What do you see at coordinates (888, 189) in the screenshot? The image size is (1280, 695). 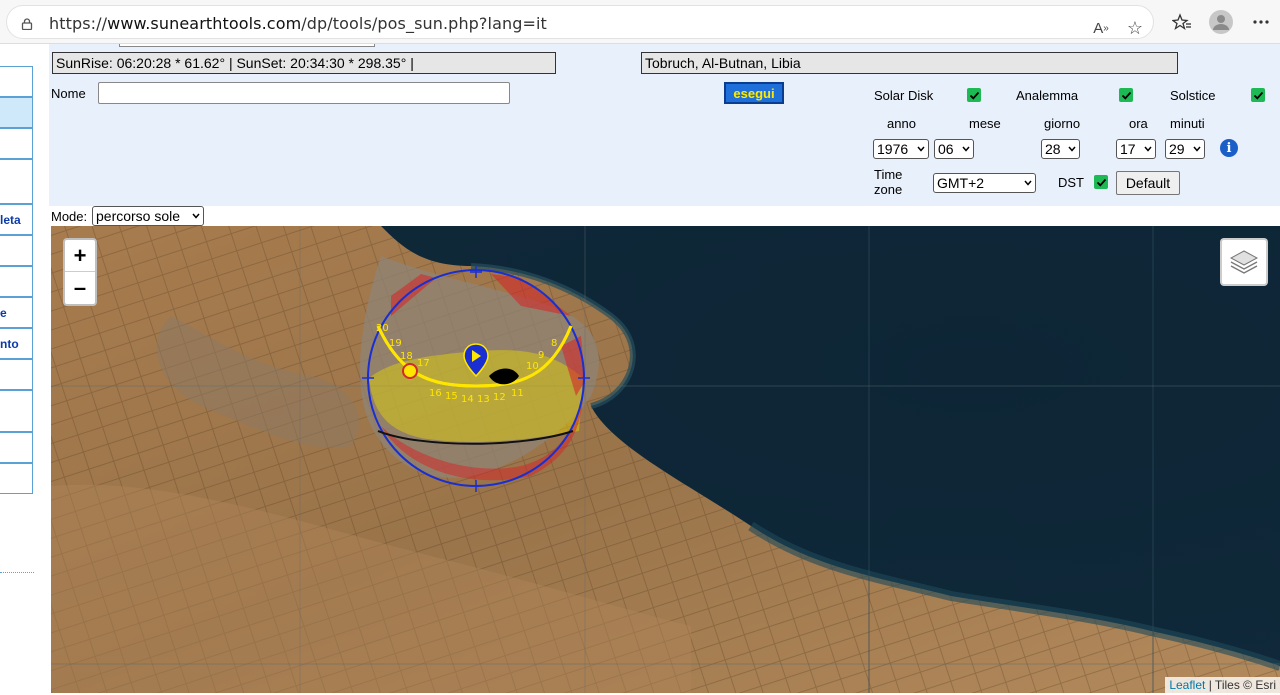 I see `timezone-label-line: zone` at bounding box center [888, 189].